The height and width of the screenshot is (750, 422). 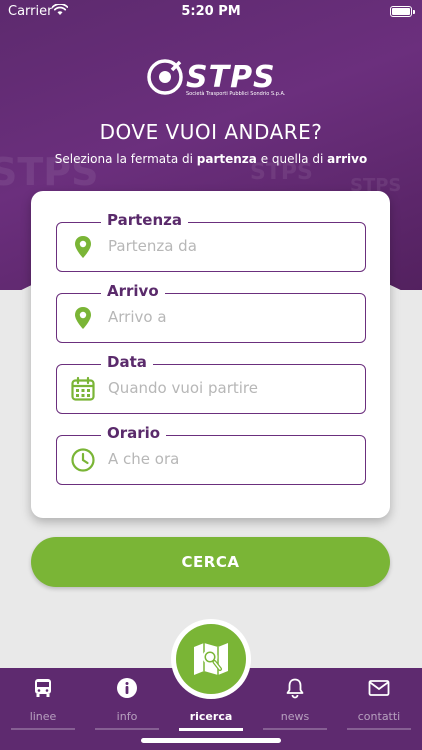 I want to click on tab-label: info, so click(x=127, y=716).